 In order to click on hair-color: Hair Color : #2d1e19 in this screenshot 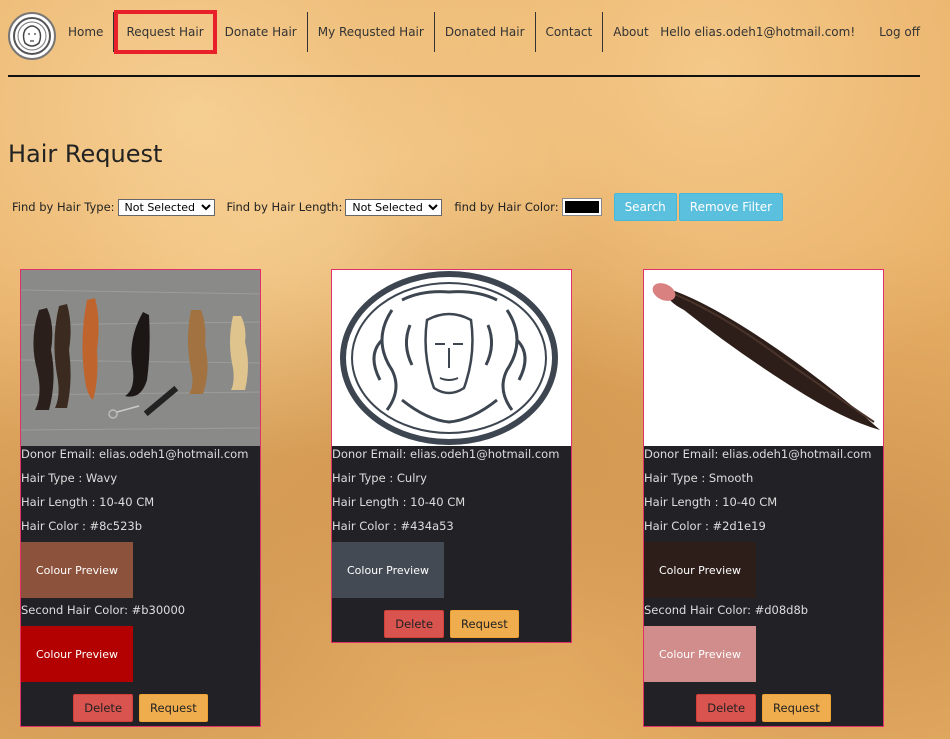, I will do `click(705, 526)`.